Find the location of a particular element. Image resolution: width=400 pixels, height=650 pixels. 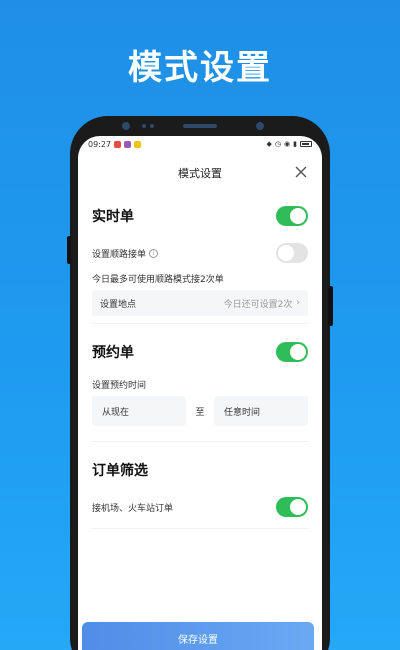

airport-order-label: 接机场、火车站订单 is located at coordinates (133, 508).